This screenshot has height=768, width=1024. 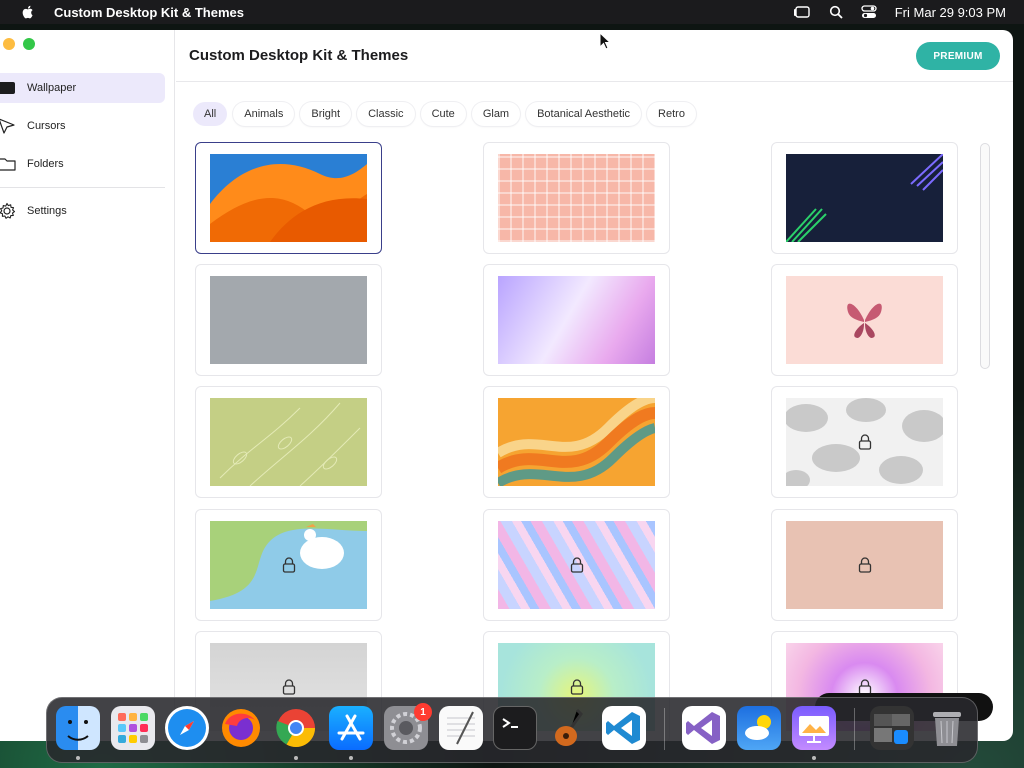 What do you see at coordinates (8, 211) in the screenshot?
I see `gear-icon` at bounding box center [8, 211].